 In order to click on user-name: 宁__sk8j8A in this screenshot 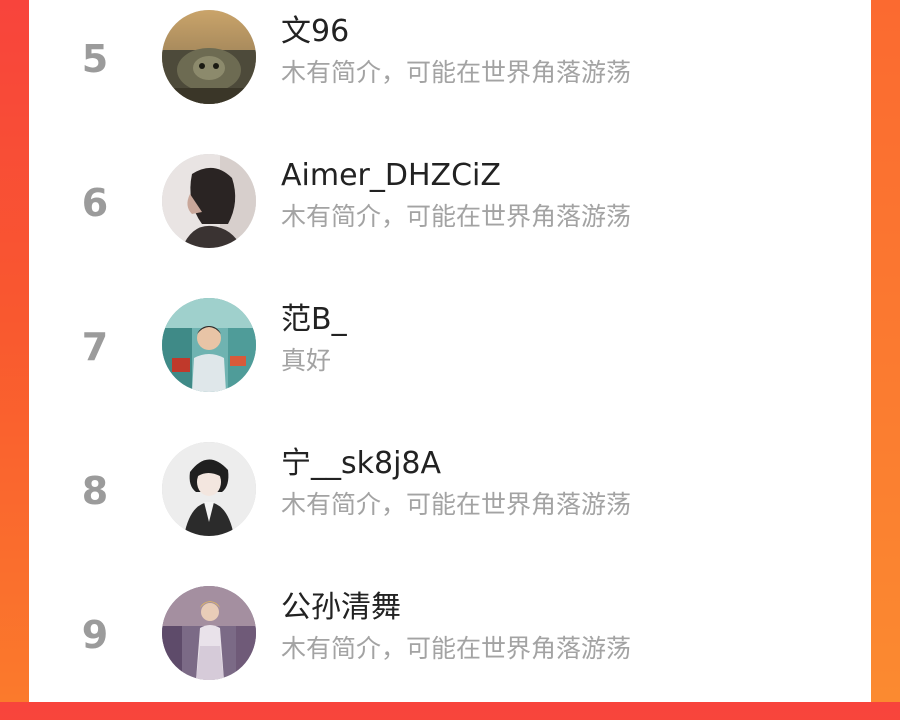, I will do `click(361, 464)`.